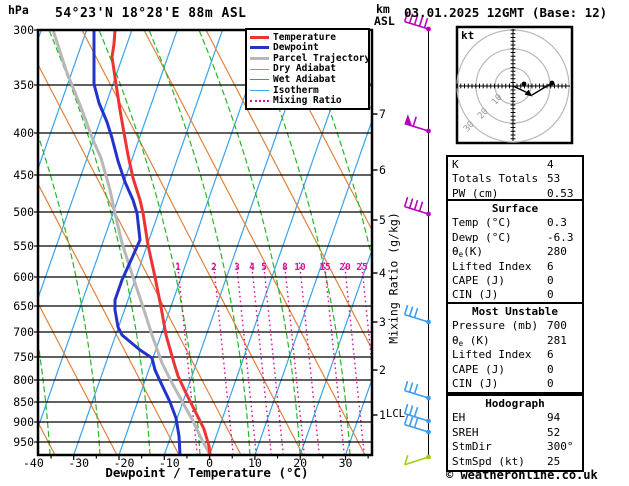 The width and height of the screenshot is (629, 486). What do you see at coordinates (296, 90) in the screenshot?
I see `legend-item-label: Isotherm` at bounding box center [296, 90].